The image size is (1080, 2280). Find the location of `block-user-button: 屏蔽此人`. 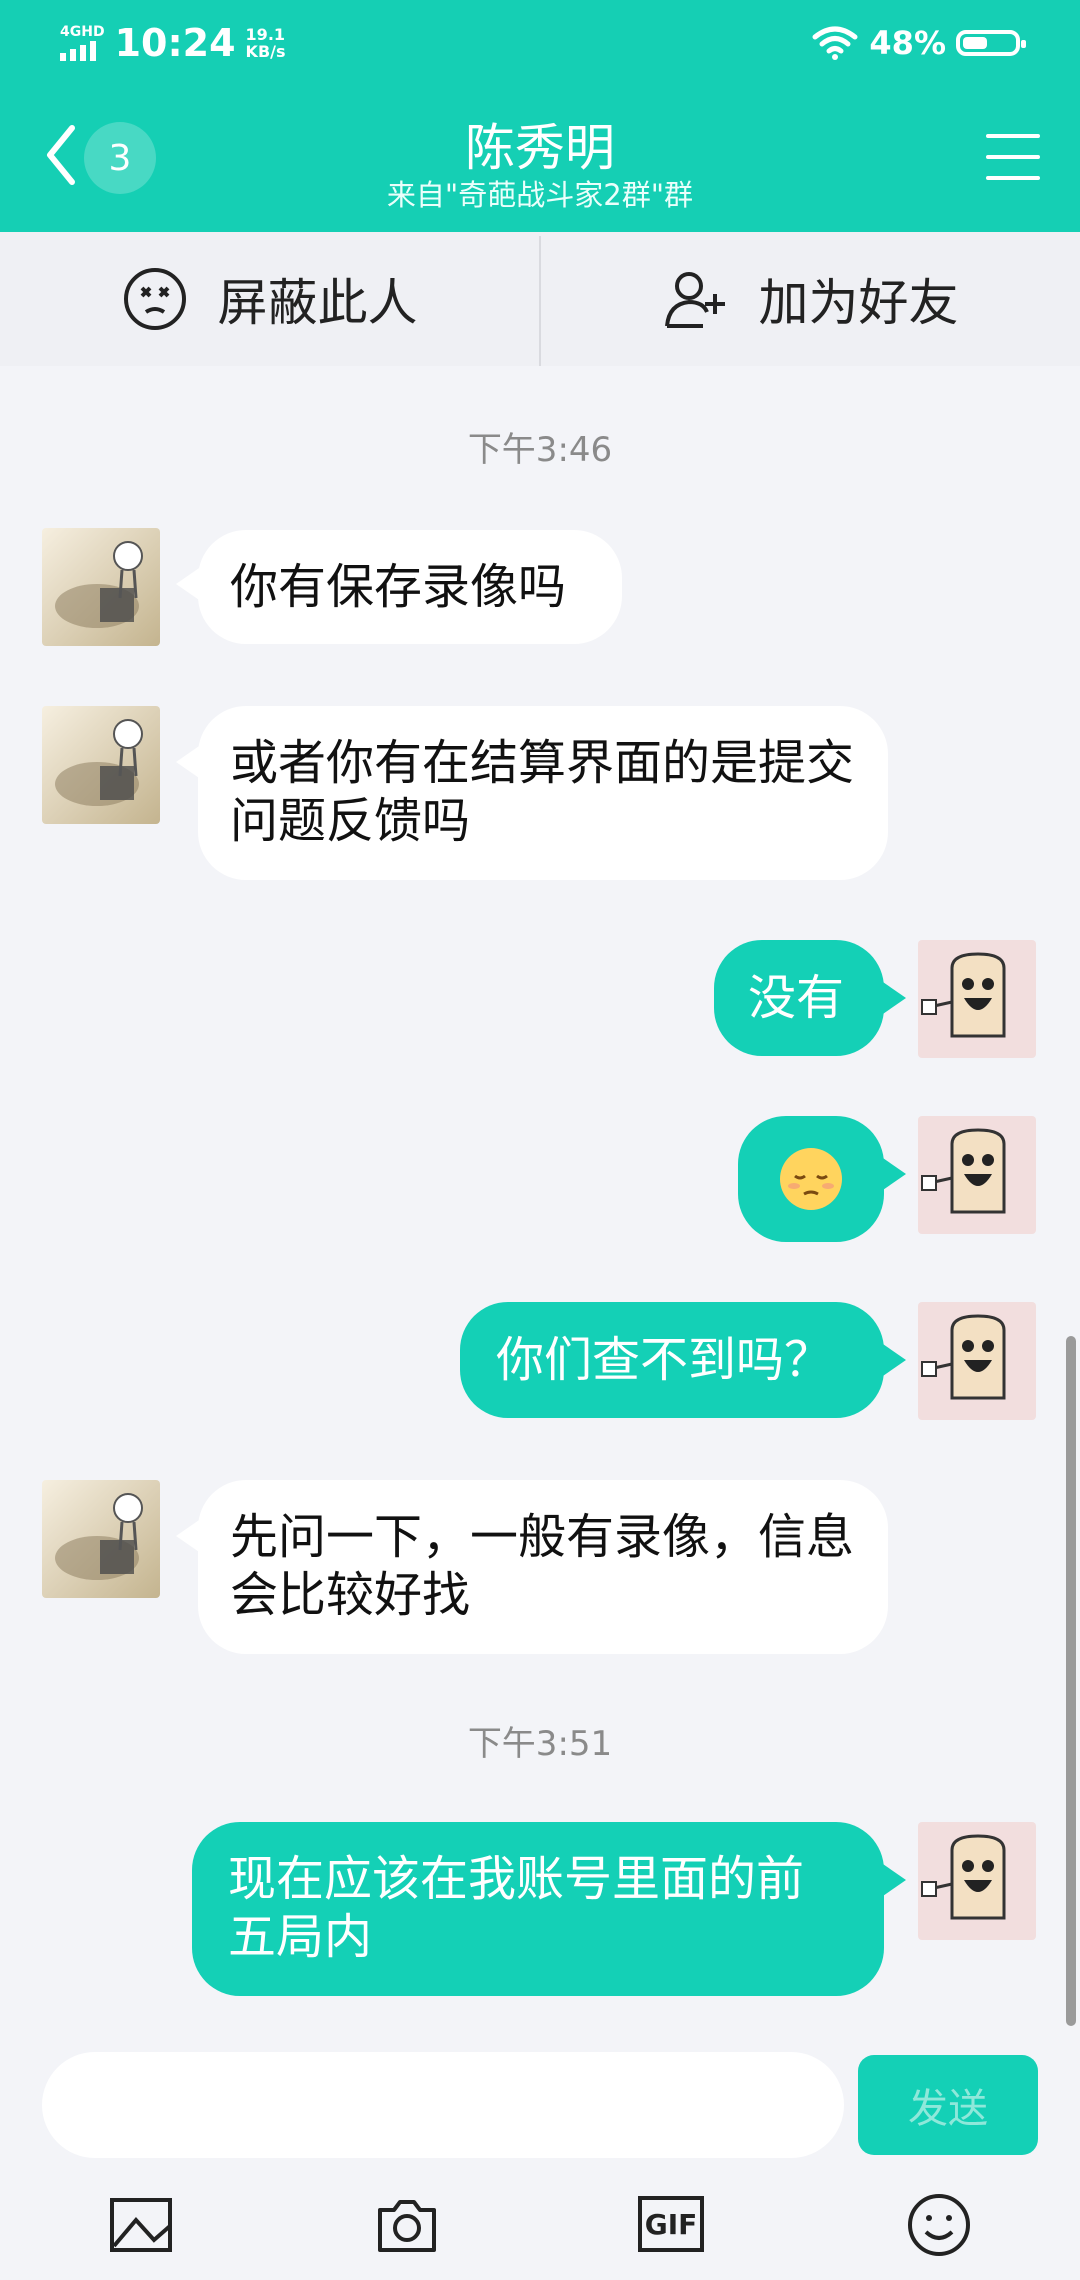

block-user-button: 屏蔽此人 is located at coordinates (269, 299).